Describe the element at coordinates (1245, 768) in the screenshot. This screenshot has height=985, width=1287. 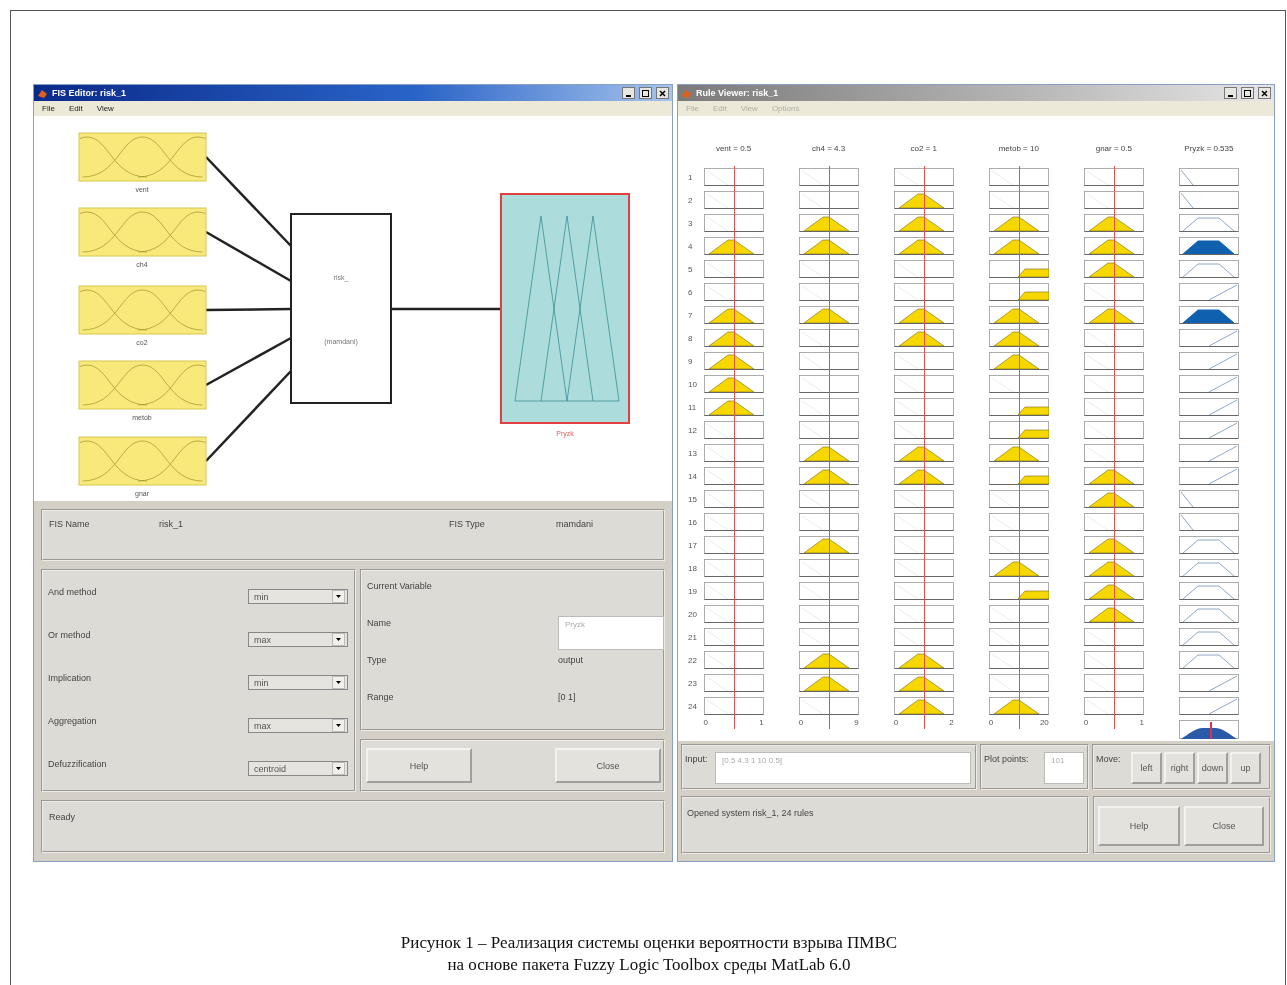
I see `move-button: up` at that location.